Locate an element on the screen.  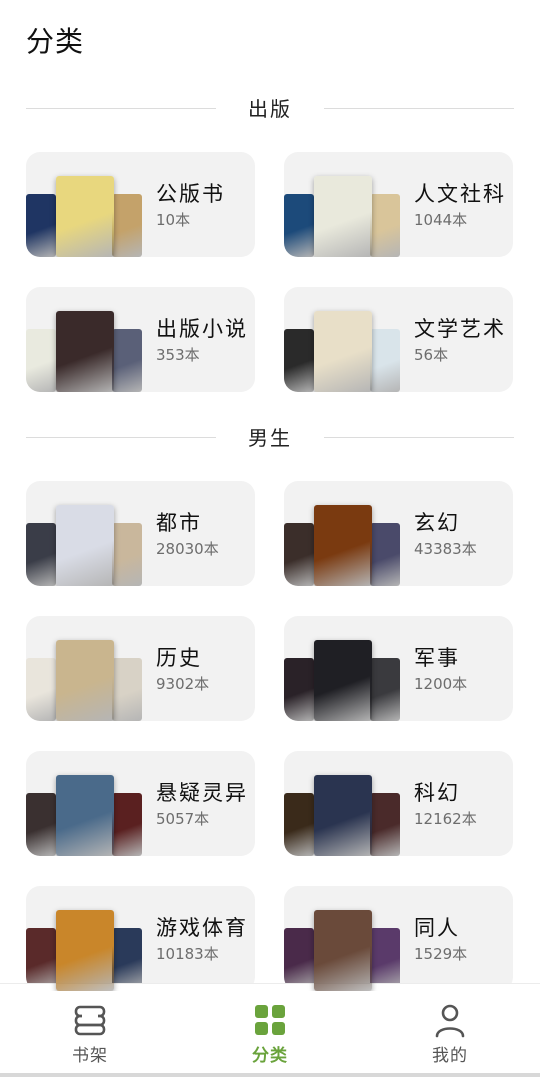
bookshelf-icon is located at coordinates (90, 1020).